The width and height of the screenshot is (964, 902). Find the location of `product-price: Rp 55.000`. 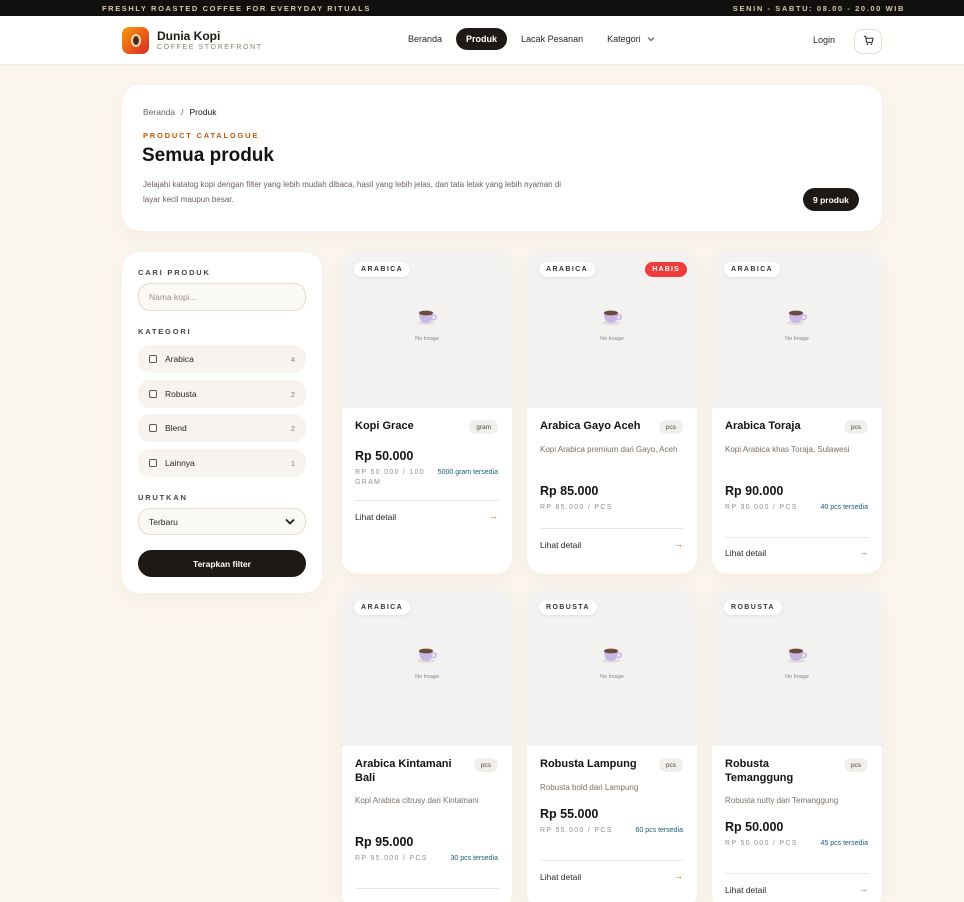

product-price: Rp 55.000 is located at coordinates (569, 814).